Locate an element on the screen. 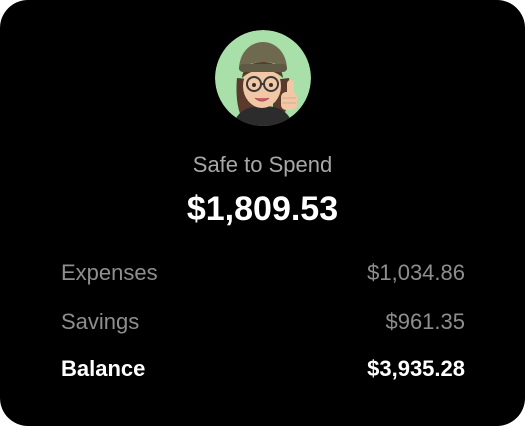 The height and width of the screenshot is (426, 525). user-avatar is located at coordinates (263, 78).